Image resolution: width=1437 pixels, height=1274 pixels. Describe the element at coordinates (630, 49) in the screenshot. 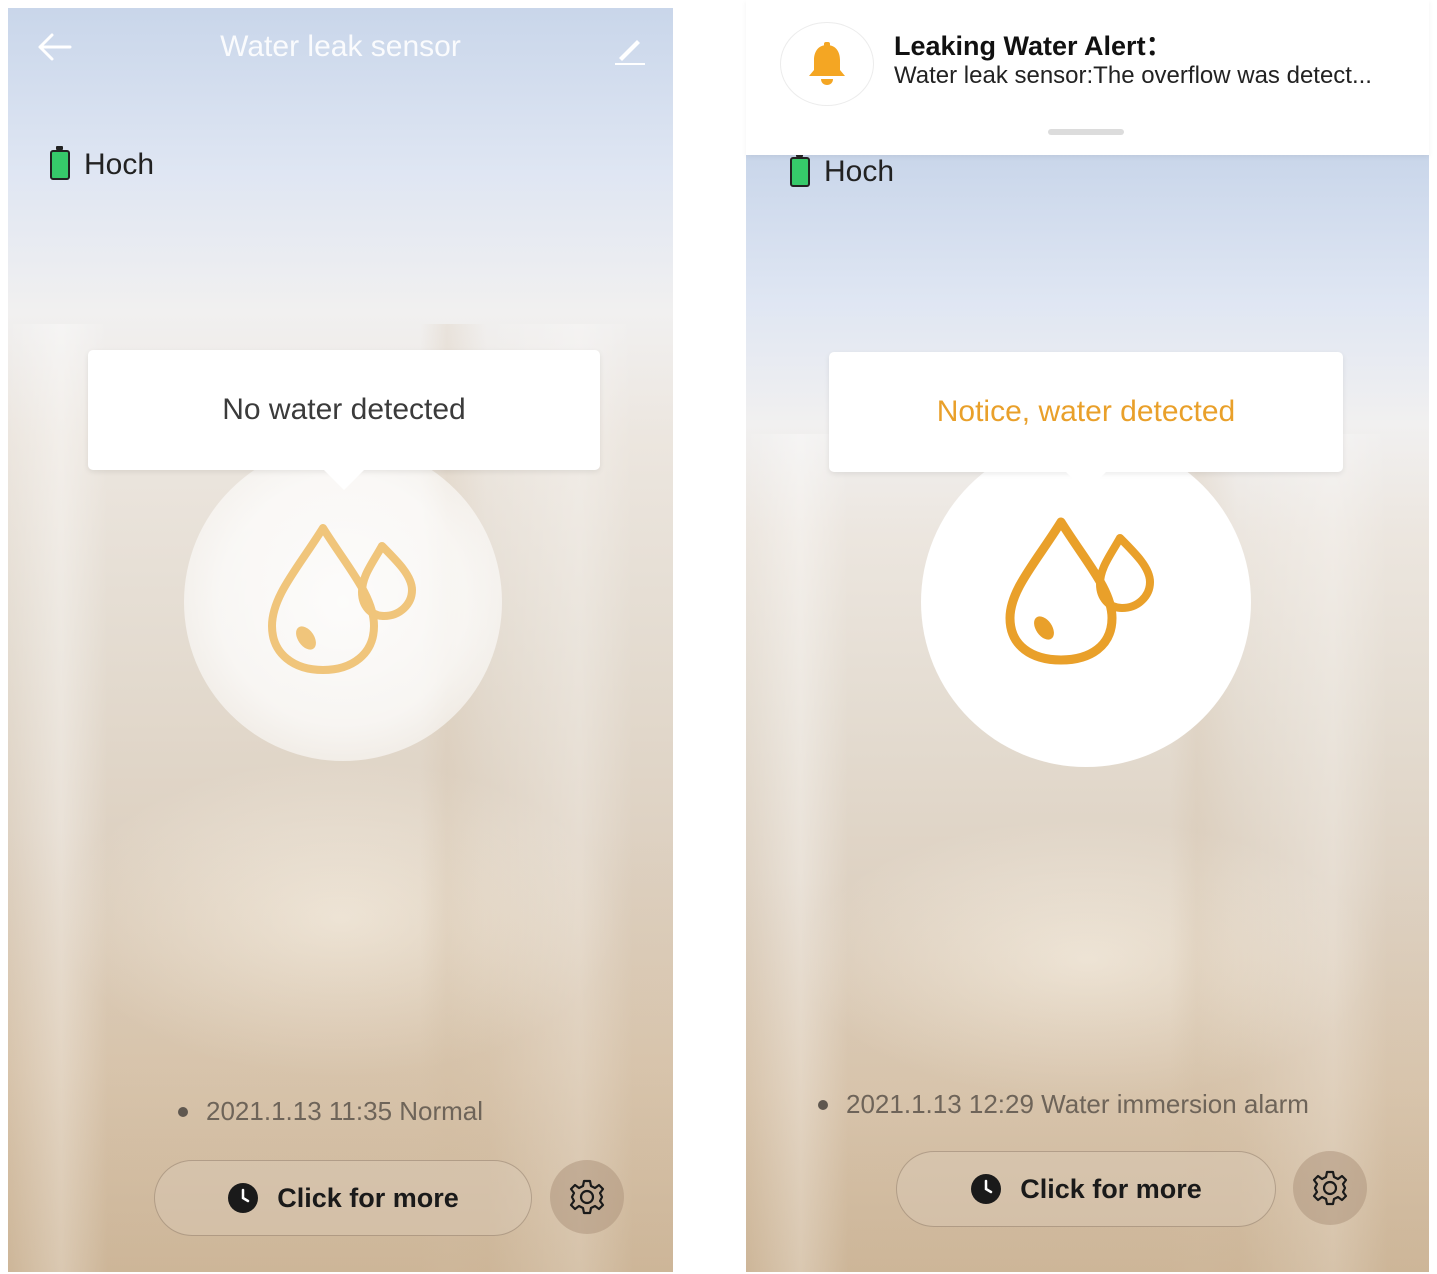

I see `edit-icon` at that location.